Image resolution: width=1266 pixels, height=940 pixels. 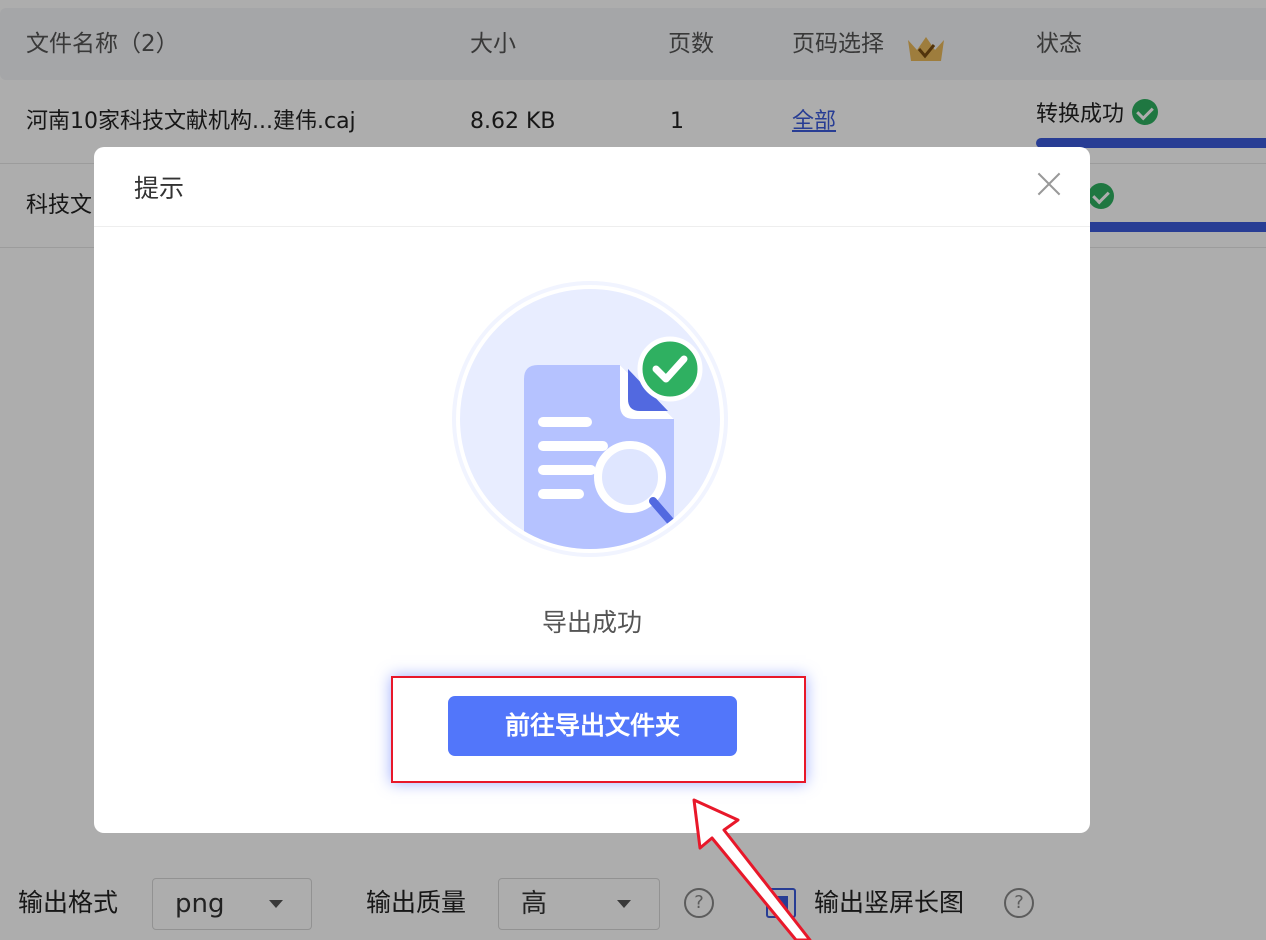 What do you see at coordinates (159, 188) in the screenshot?
I see `dialog-title: 提示` at bounding box center [159, 188].